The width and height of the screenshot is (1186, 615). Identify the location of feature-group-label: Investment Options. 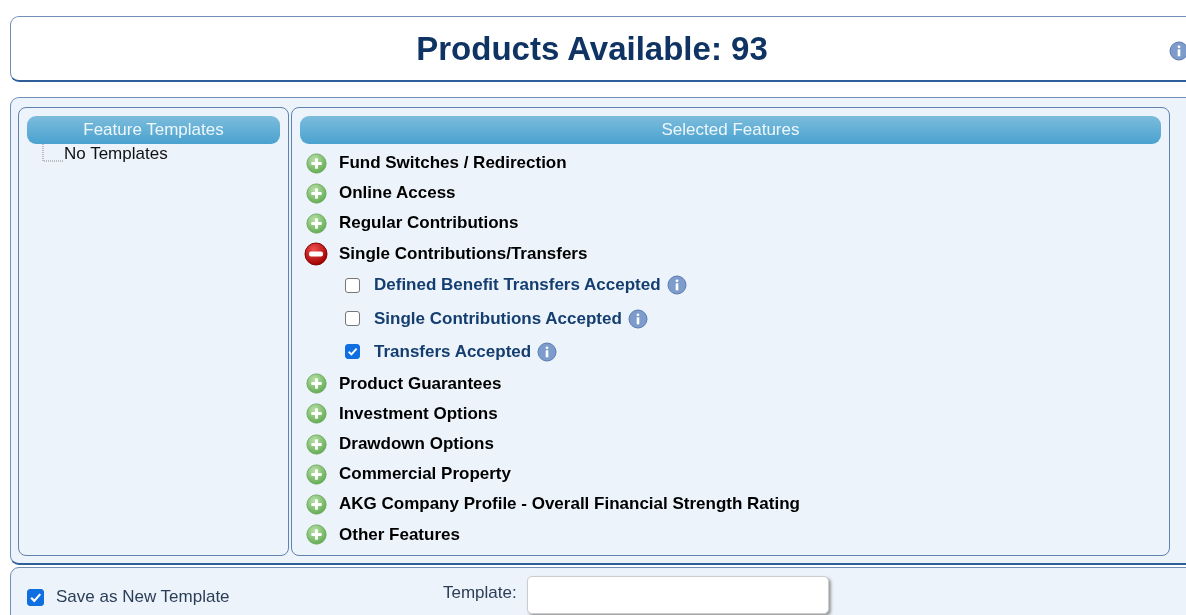
(418, 413).